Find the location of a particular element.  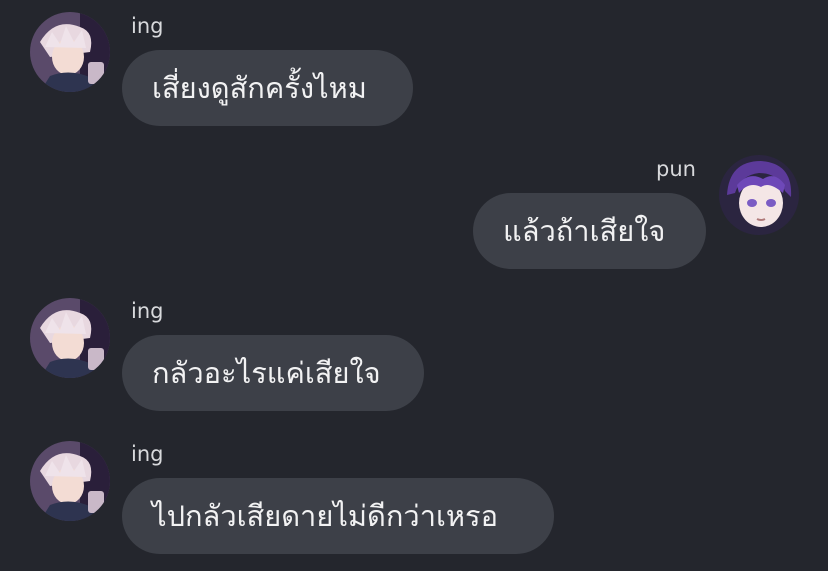

message-bubble: ไปกลัวเสียดายไม่ดีกว่าเหรอ is located at coordinates (338, 516).